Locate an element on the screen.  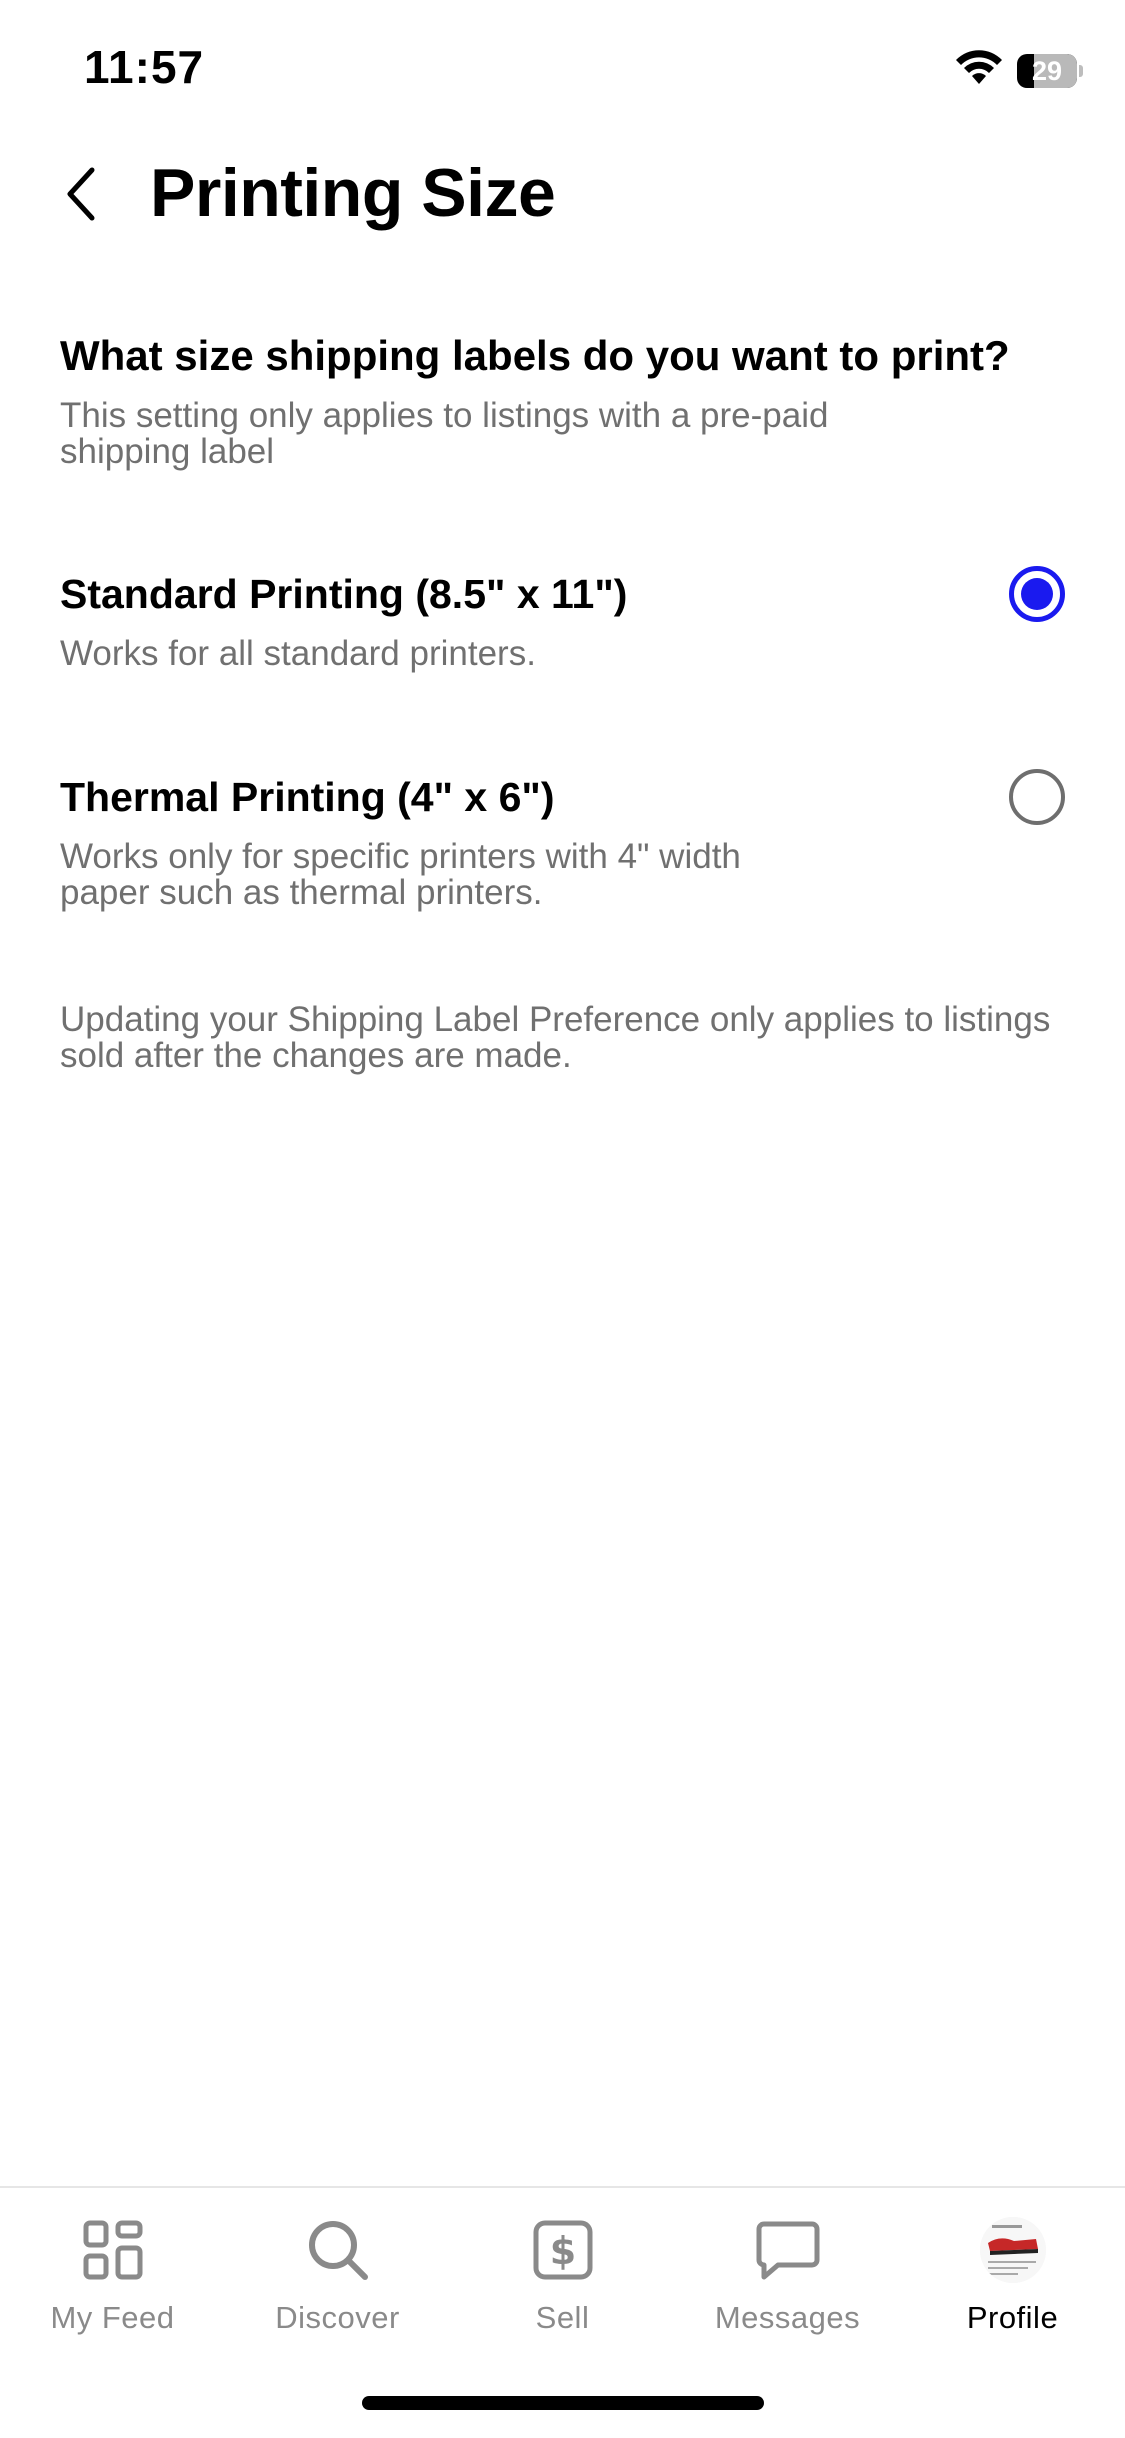
page-title: Printing Size is located at coordinates (353, 193).